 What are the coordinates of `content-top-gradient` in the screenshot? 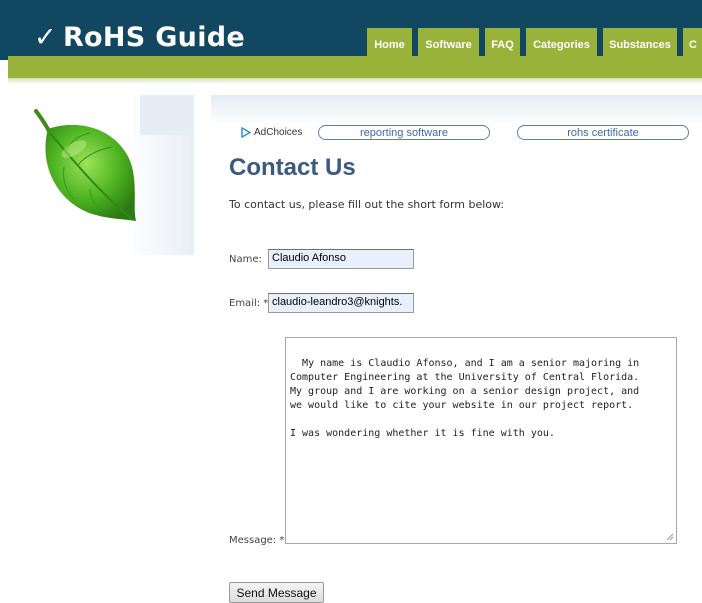 It's located at (456, 110).